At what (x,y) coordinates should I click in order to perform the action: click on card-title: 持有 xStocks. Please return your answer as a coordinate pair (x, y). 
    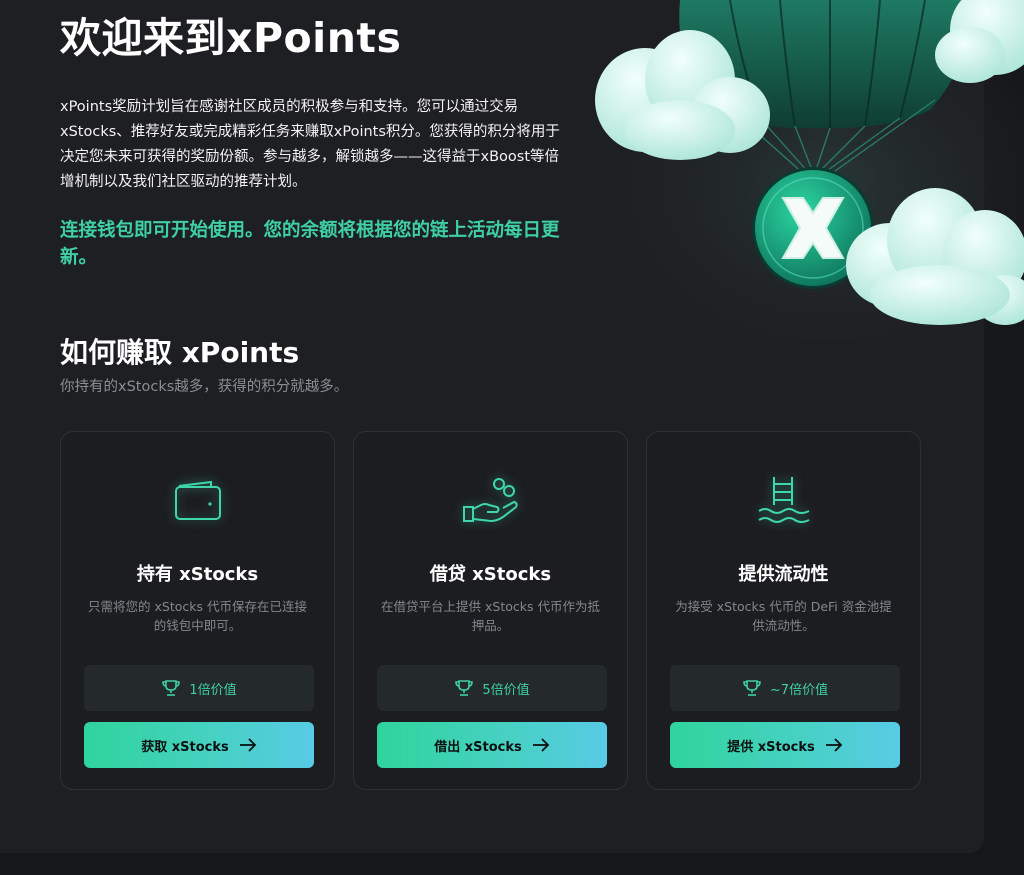
    Looking at the image, I should click on (197, 574).